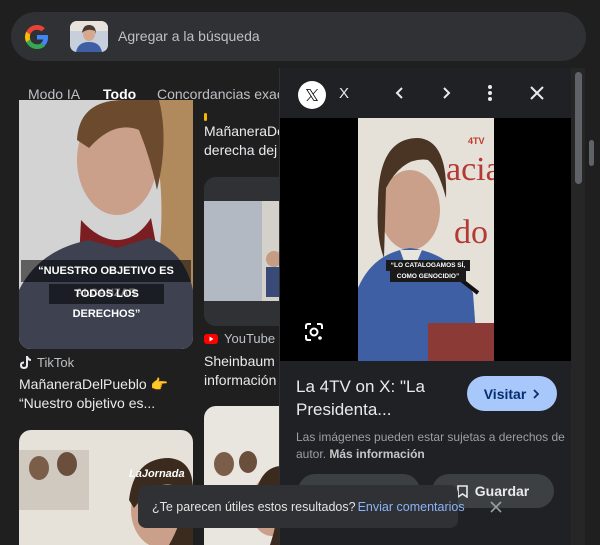 This screenshot has width=600, height=545. Describe the element at coordinates (25, 362) in the screenshot. I see `tiktok-icon` at that location.